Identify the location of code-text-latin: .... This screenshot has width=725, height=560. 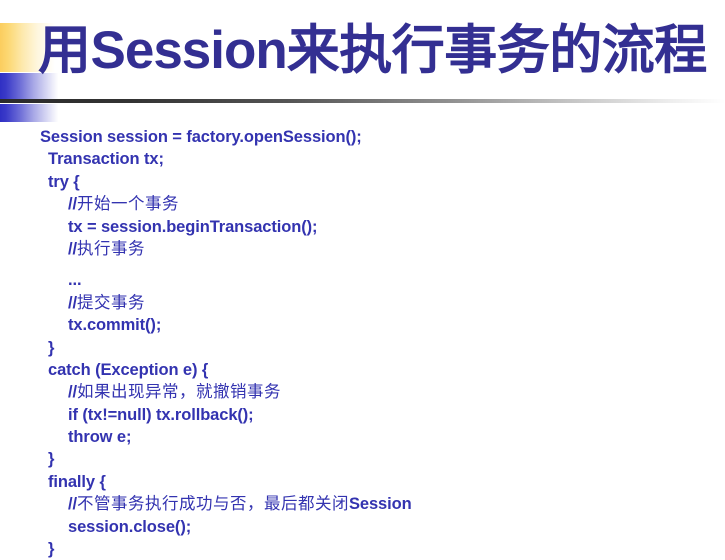
(75, 280).